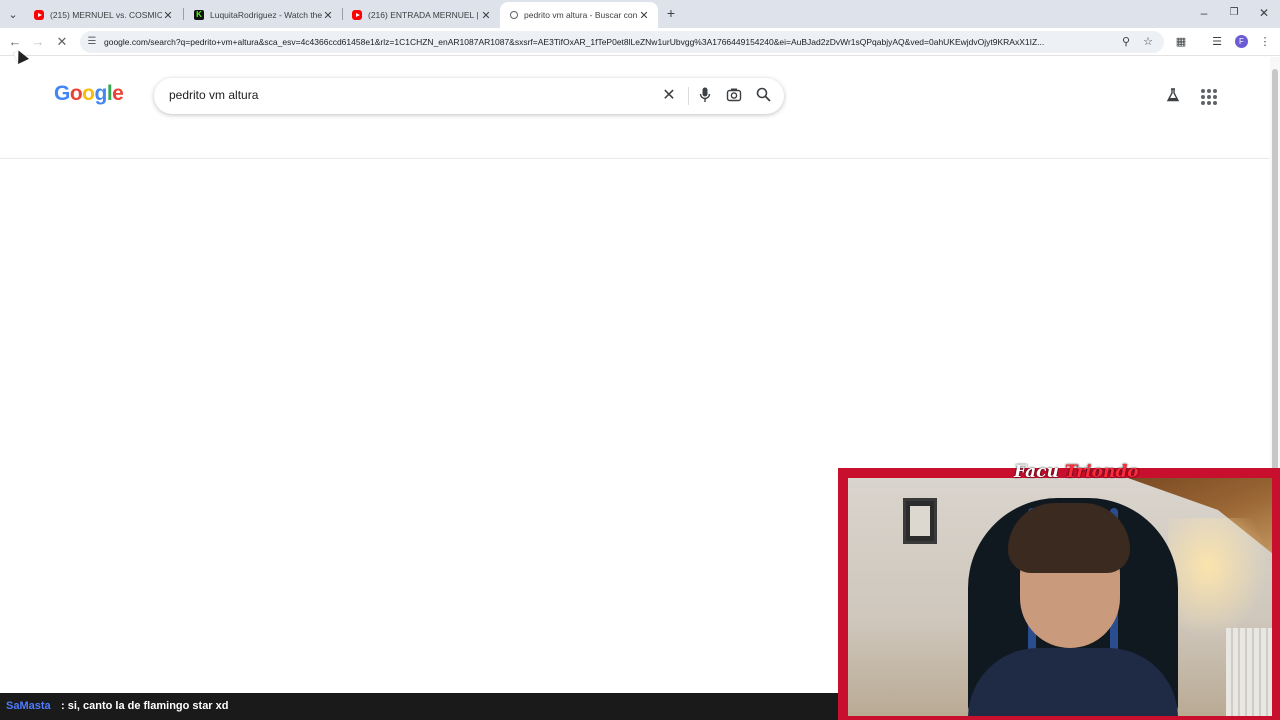 This screenshot has width=1280, height=720. I want to click on tab-4-active: pedrito vm altura - Buscar con ✕, so click(579, 15).